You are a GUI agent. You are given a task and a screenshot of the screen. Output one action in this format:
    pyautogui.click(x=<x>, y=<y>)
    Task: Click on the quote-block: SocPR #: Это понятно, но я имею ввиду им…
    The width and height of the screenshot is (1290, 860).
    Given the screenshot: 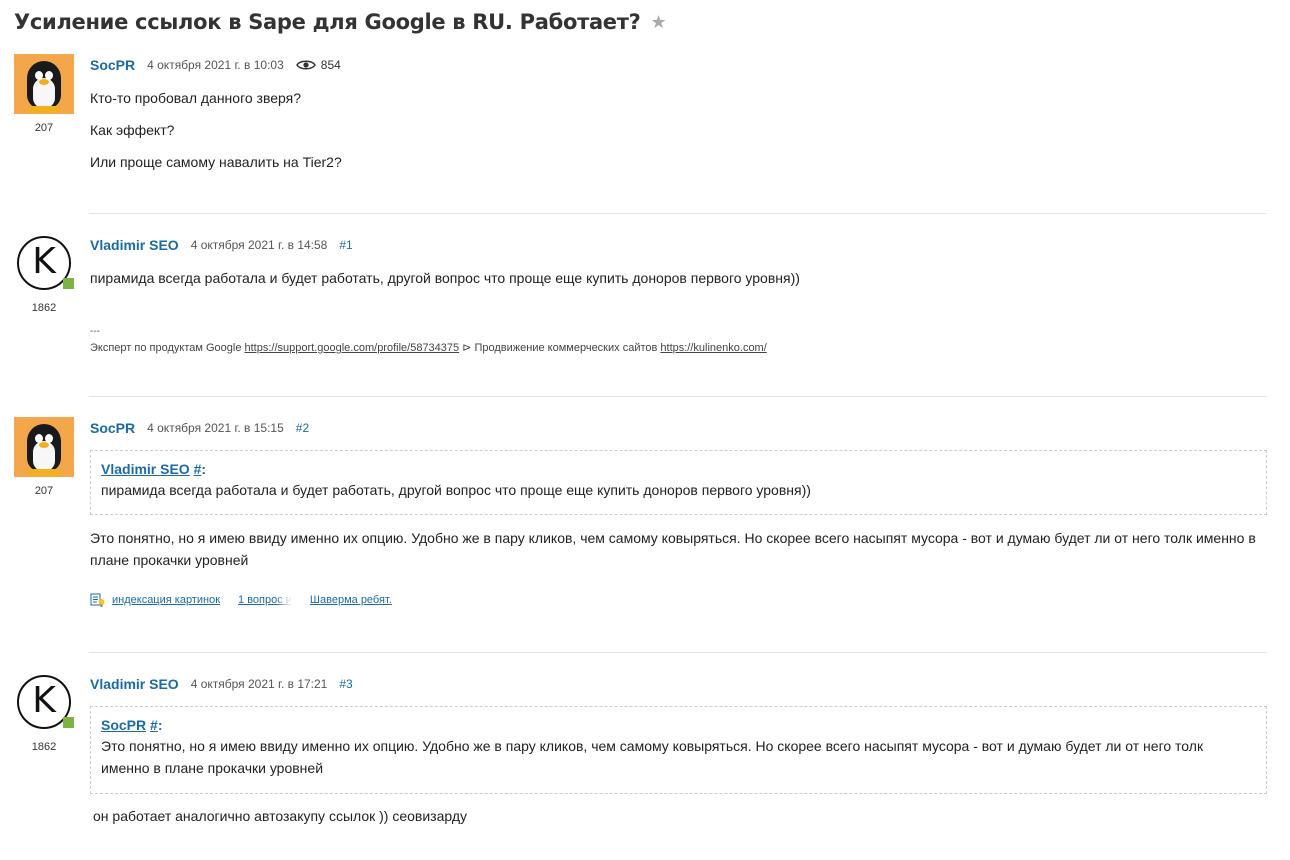 What is the action you would take?
    pyautogui.click(x=678, y=750)
    